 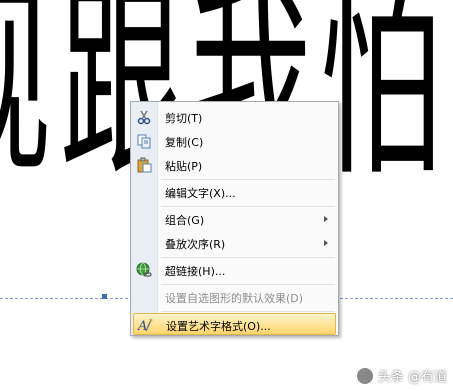 I want to click on watermark: 头条 @有道, so click(x=401, y=375).